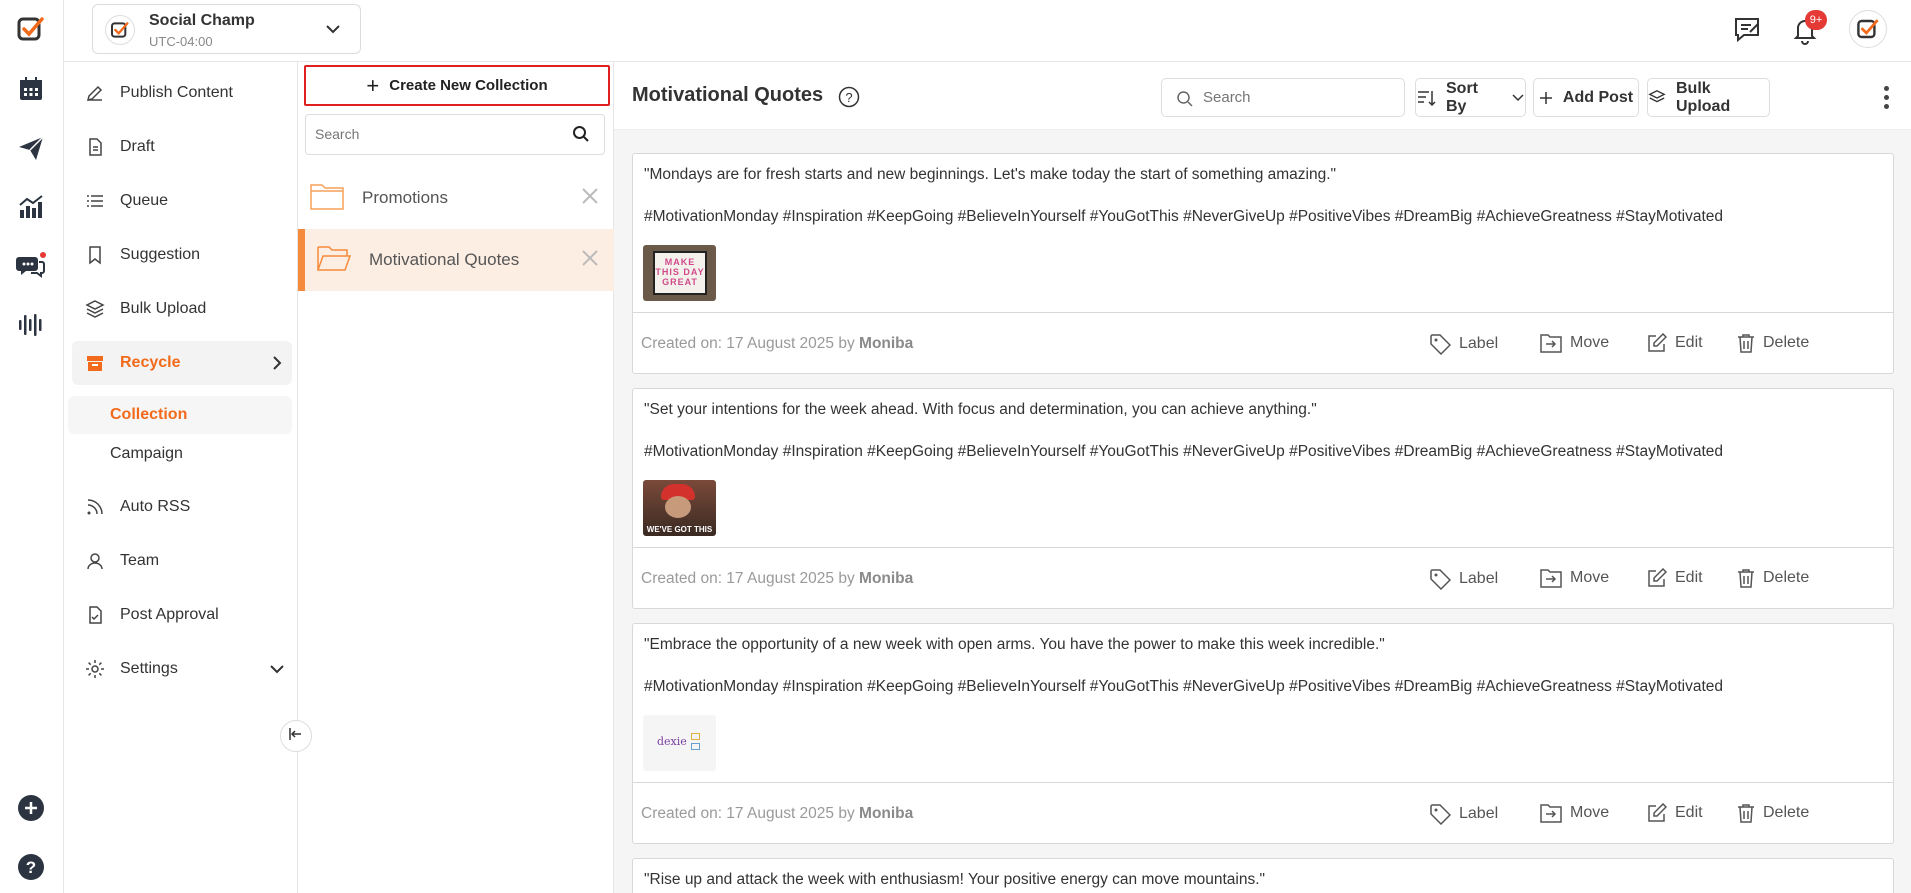 The height and width of the screenshot is (893, 1911). Describe the element at coordinates (1440, 579) in the screenshot. I see `tag-icon` at that location.